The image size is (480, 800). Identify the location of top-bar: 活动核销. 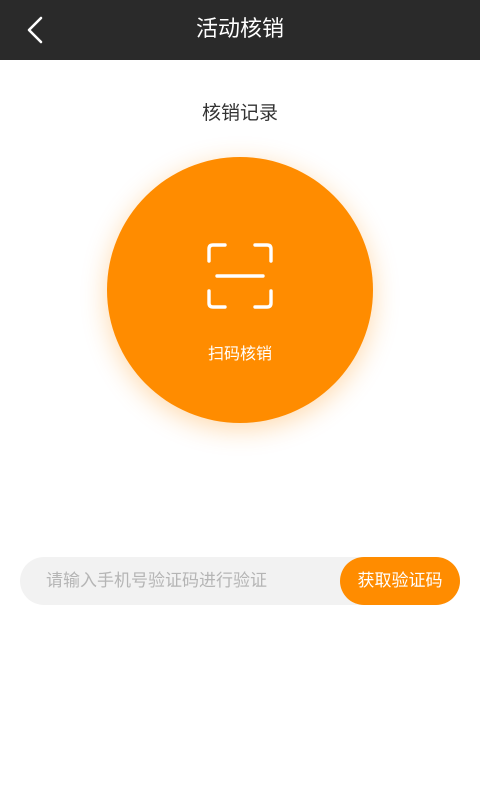
(240, 30).